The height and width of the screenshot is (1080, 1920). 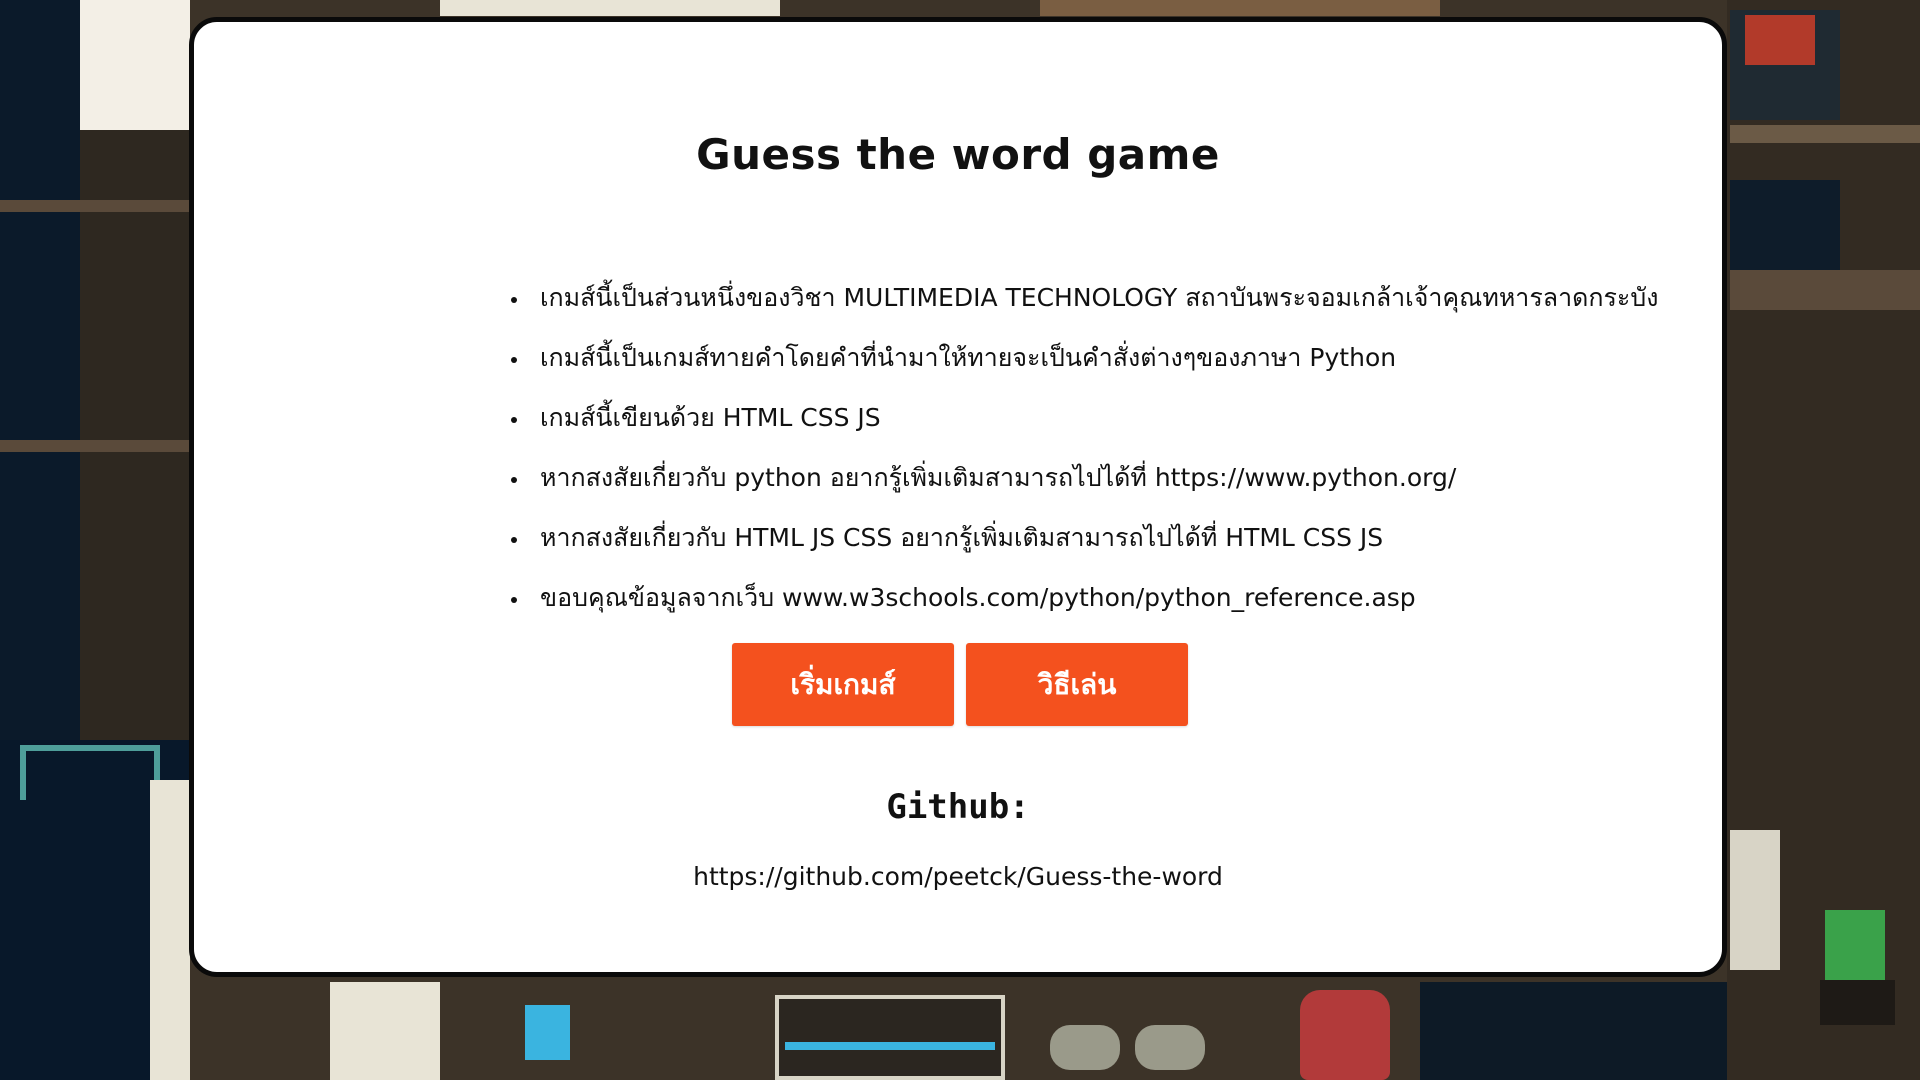 What do you see at coordinates (1780, 40) in the screenshot?
I see `bg-red-book` at bounding box center [1780, 40].